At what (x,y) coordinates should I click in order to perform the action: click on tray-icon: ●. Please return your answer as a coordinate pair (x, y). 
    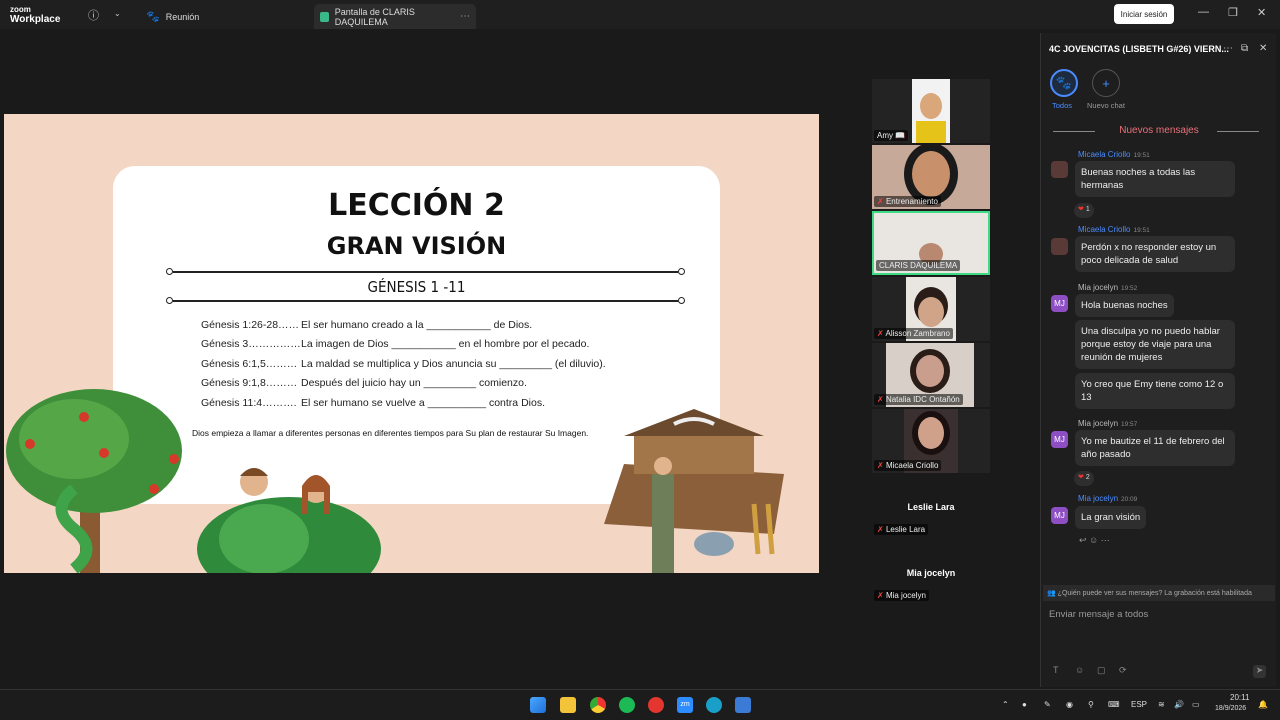
    Looking at the image, I should click on (1024, 704).